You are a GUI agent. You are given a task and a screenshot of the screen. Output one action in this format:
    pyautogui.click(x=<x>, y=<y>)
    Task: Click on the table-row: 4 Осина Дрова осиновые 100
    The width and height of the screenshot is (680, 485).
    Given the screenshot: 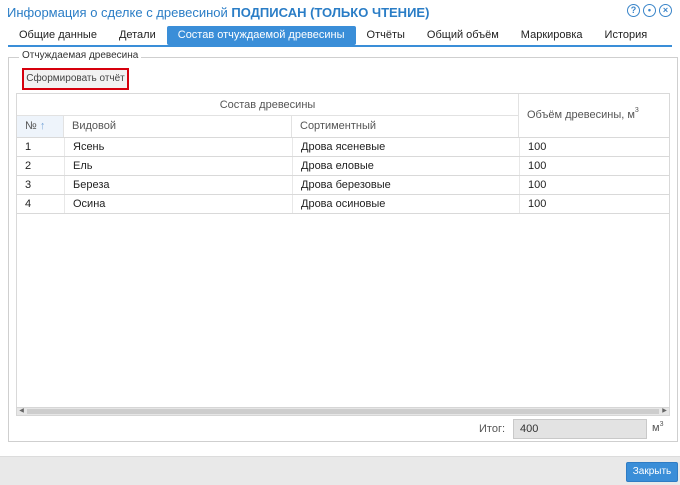 What is the action you would take?
    pyautogui.click(x=343, y=204)
    